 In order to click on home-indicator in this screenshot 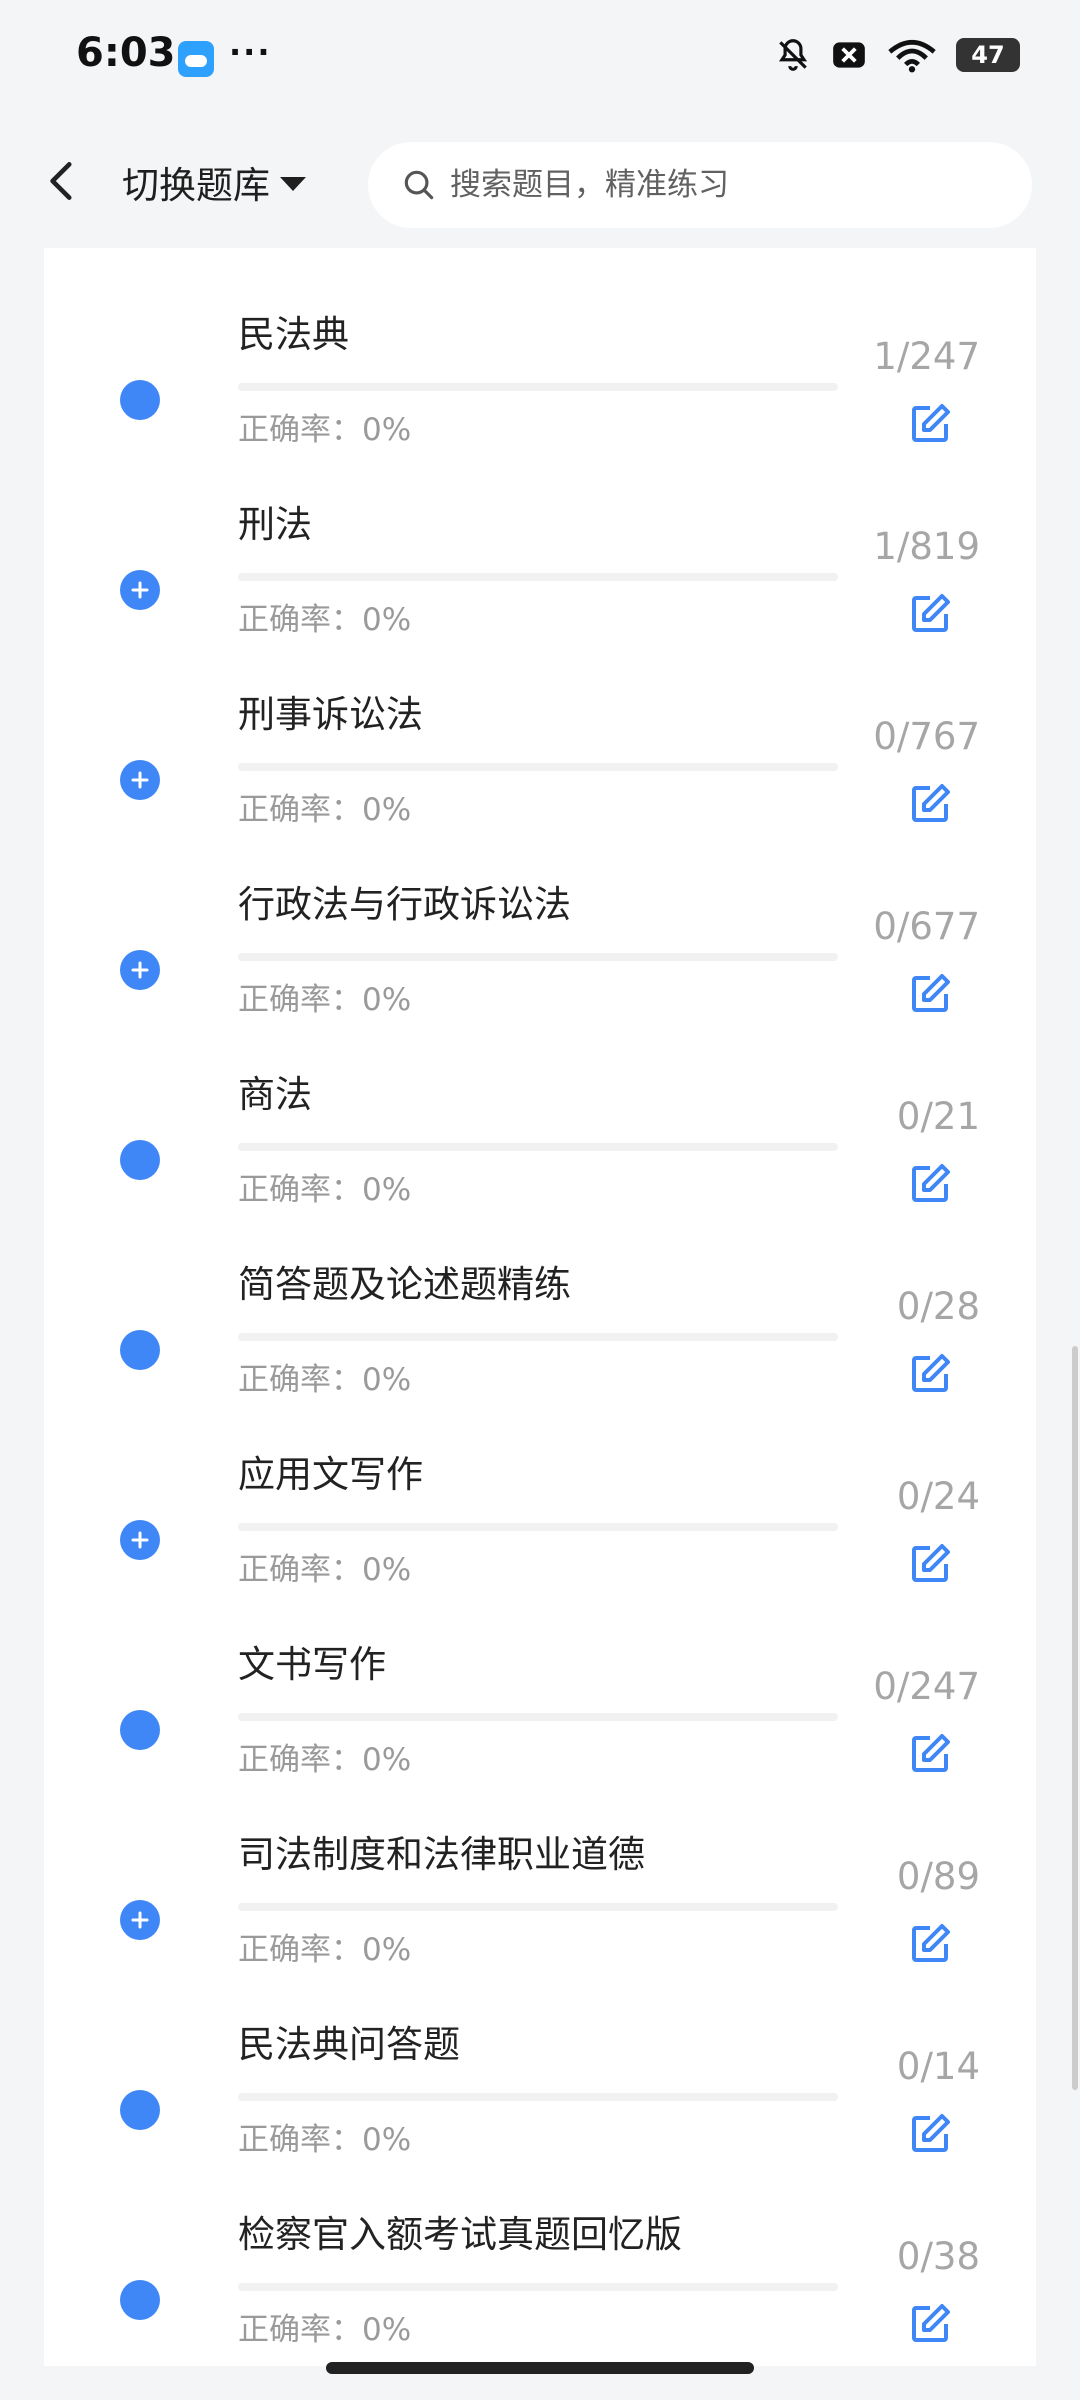, I will do `click(540, 2368)`.